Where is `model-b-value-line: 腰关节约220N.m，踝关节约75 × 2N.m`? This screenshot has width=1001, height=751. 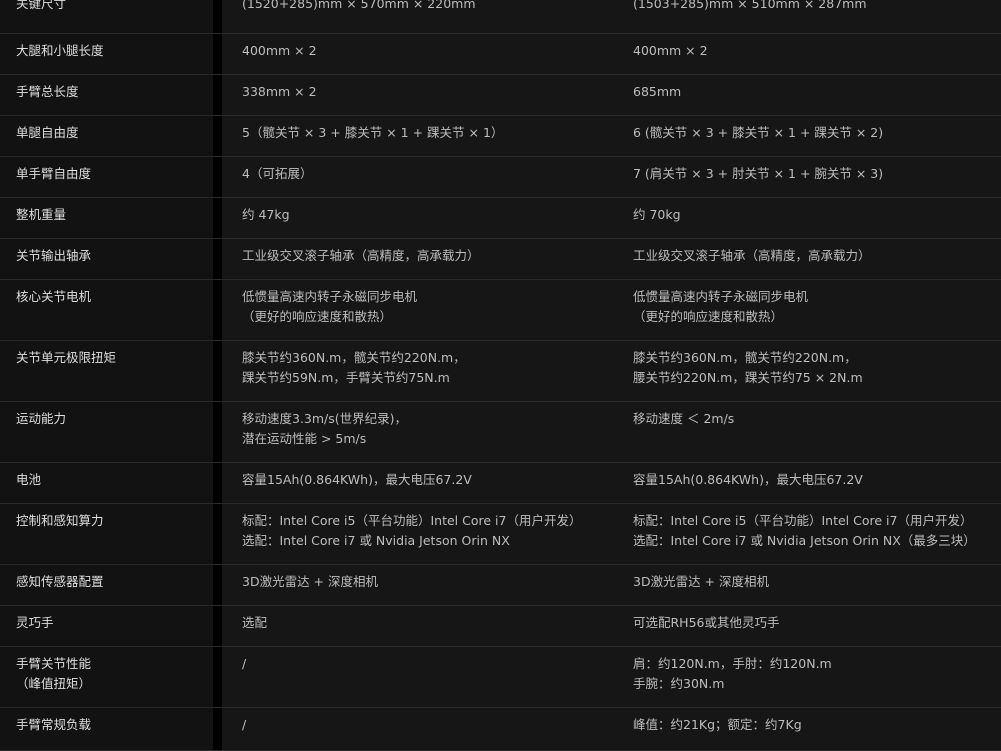 model-b-value-line: 腰关节约220N.m，踝关节约75 × 2N.m is located at coordinates (748, 377).